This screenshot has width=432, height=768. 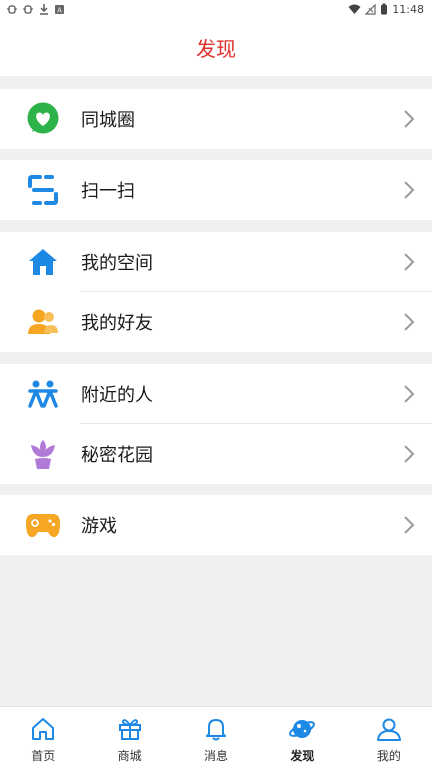 I want to click on home-outline-icon, so click(x=43, y=729).